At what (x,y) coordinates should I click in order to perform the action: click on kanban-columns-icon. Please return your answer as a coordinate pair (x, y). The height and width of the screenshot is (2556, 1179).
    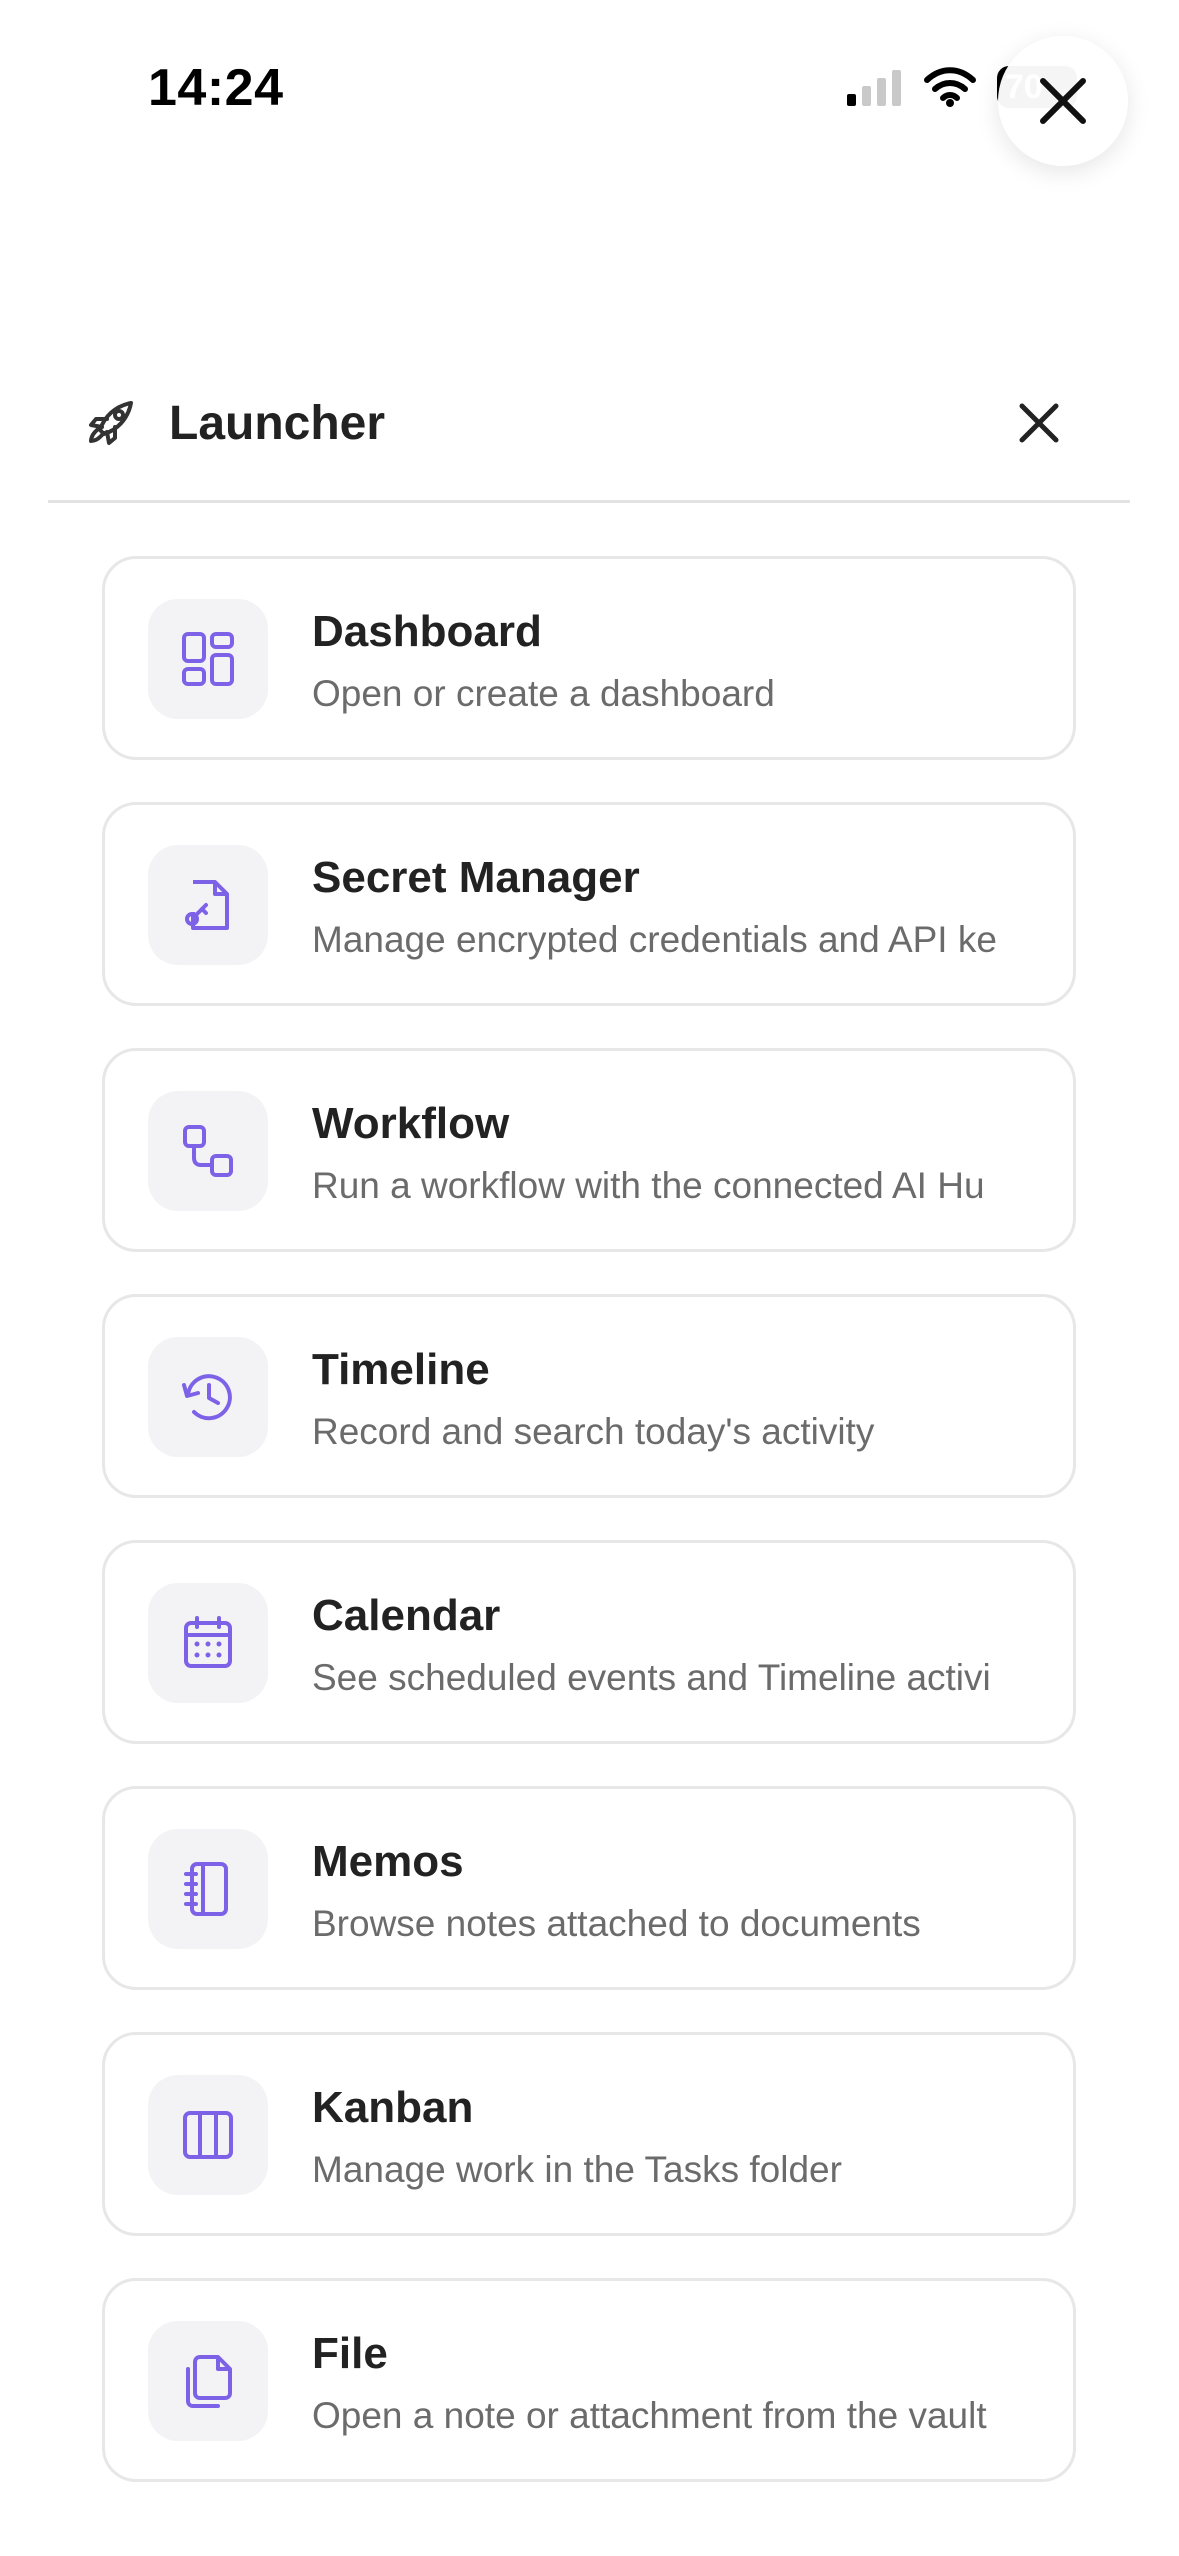
    Looking at the image, I should click on (208, 2135).